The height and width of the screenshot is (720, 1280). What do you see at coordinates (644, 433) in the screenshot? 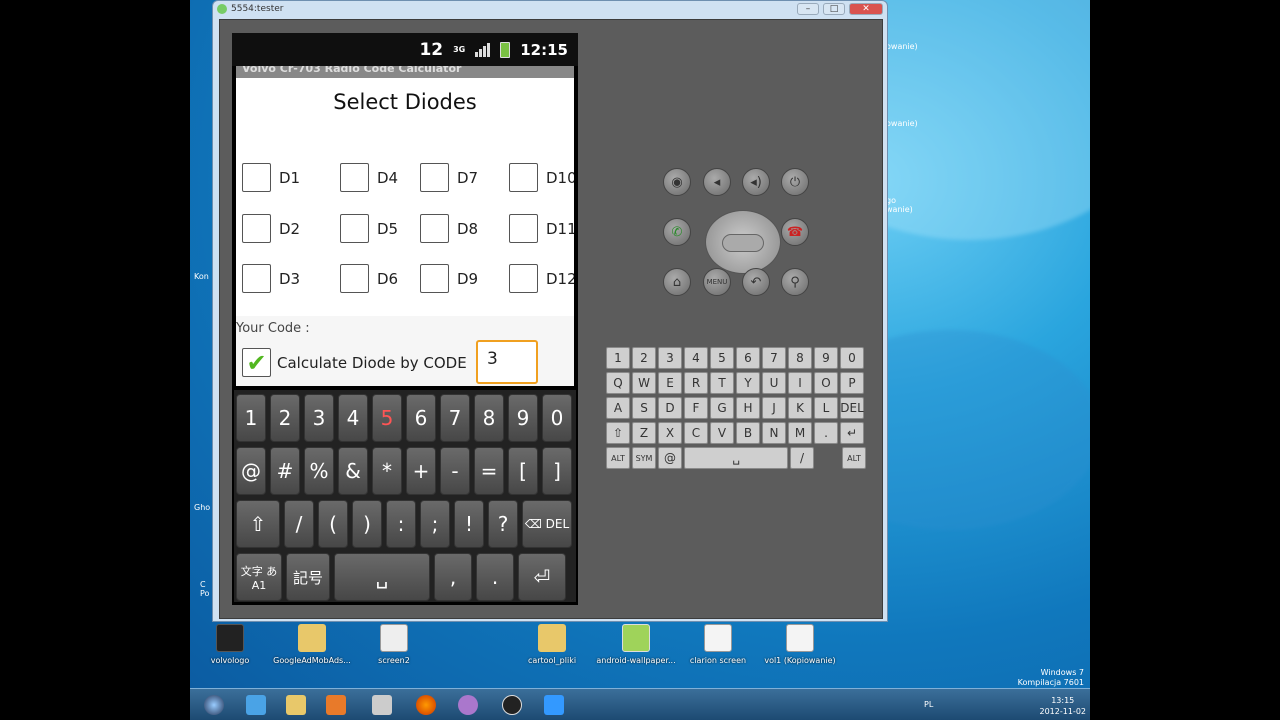
I see `hw-key: Z` at bounding box center [644, 433].